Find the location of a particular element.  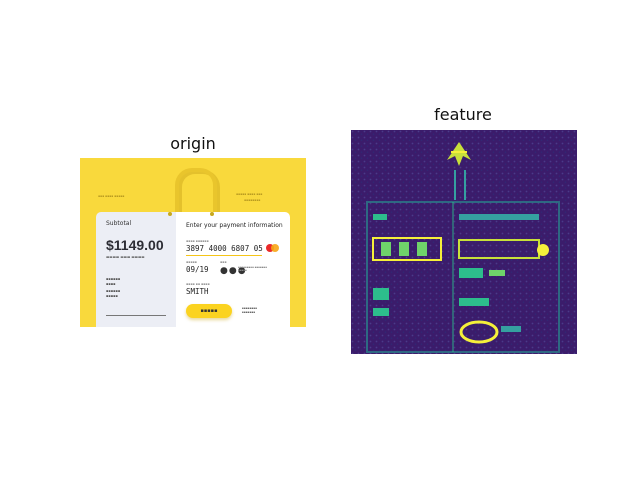

card-number-label: ▪▪▪▪ ▪▪▪▪▪▪ is located at coordinates (197, 241).